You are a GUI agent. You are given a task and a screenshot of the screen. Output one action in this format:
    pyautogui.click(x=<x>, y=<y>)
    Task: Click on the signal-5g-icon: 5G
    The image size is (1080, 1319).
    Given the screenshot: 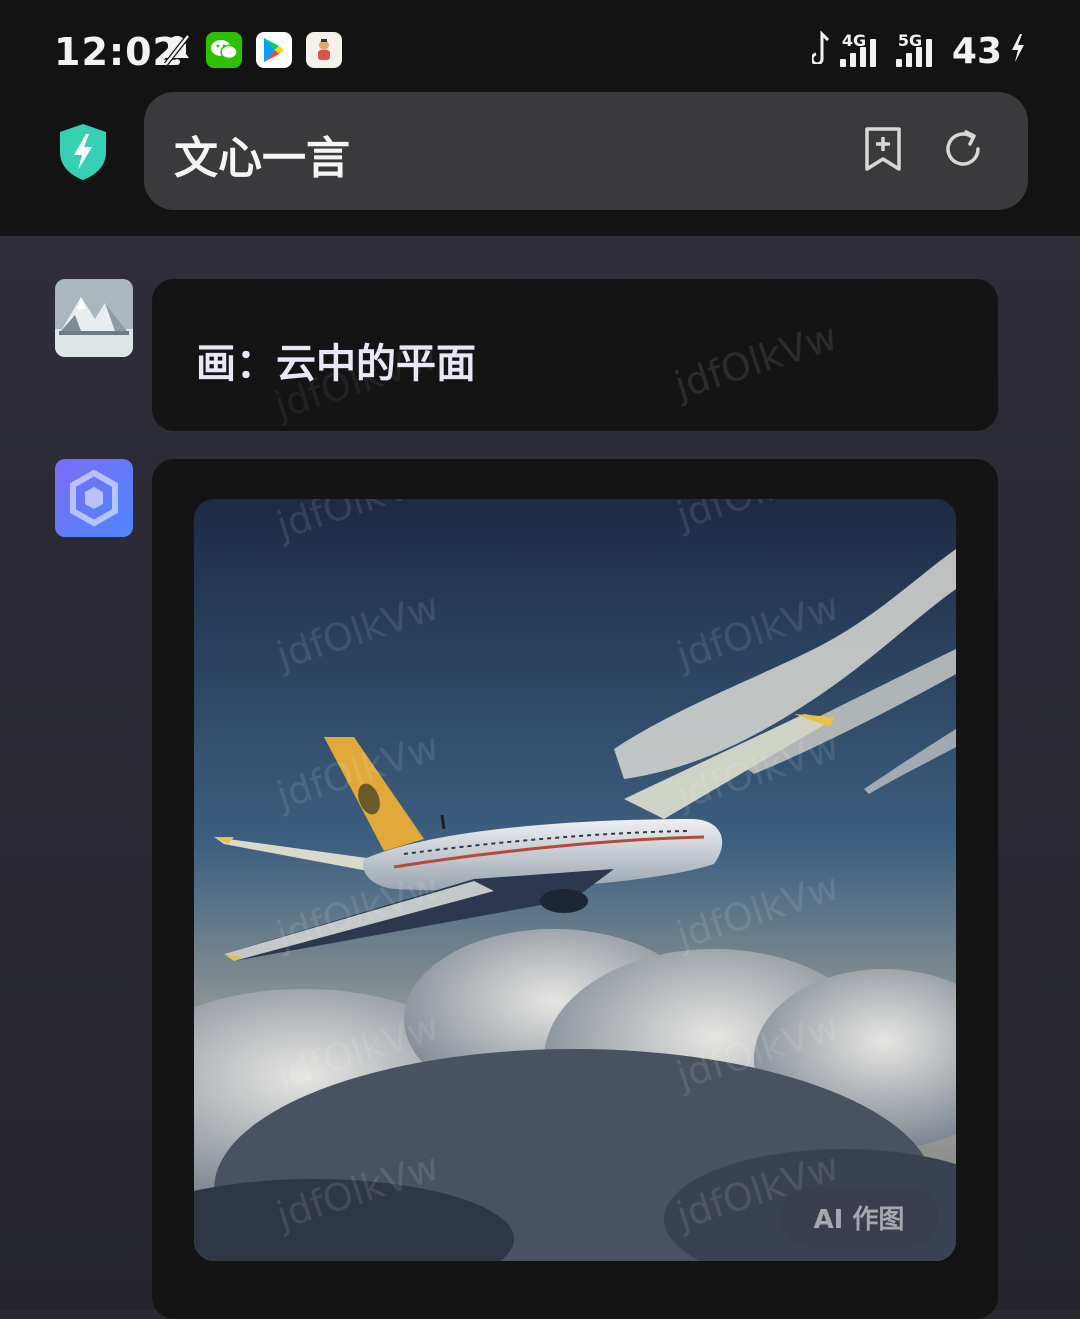 What is the action you would take?
    pyautogui.click(x=913, y=49)
    